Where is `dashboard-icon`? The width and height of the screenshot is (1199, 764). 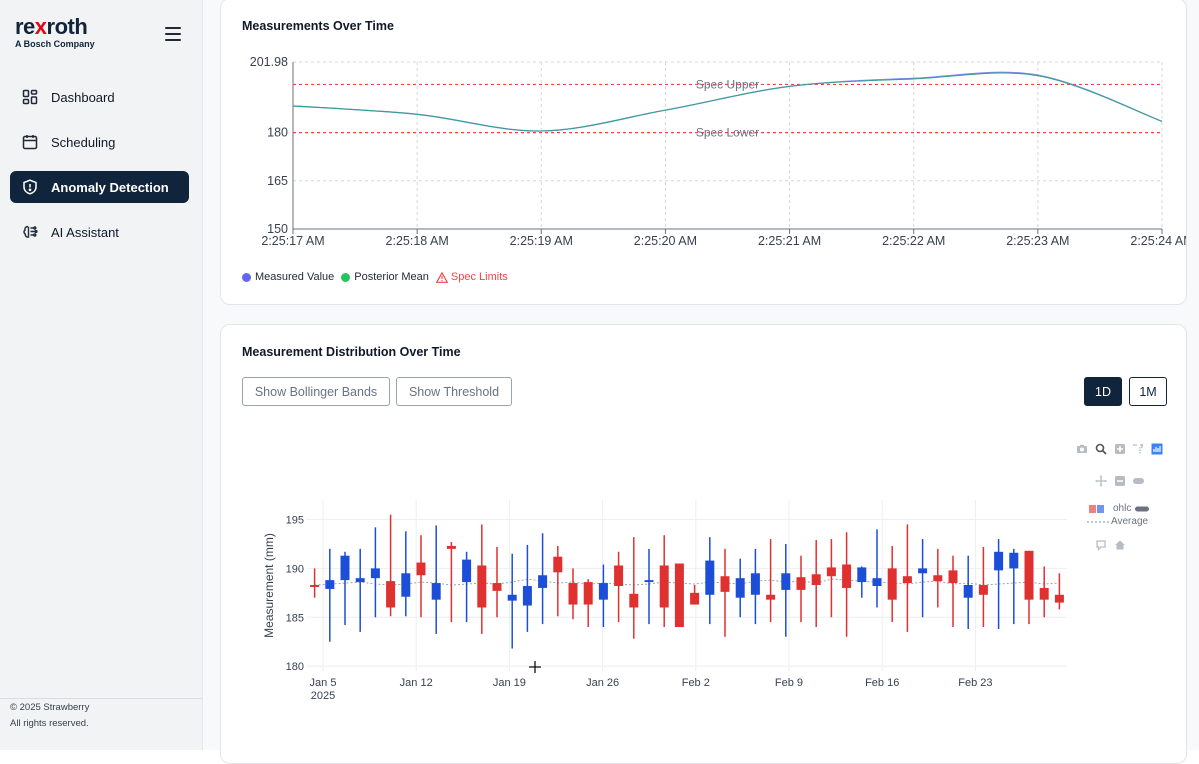
dashboard-icon is located at coordinates (30, 97).